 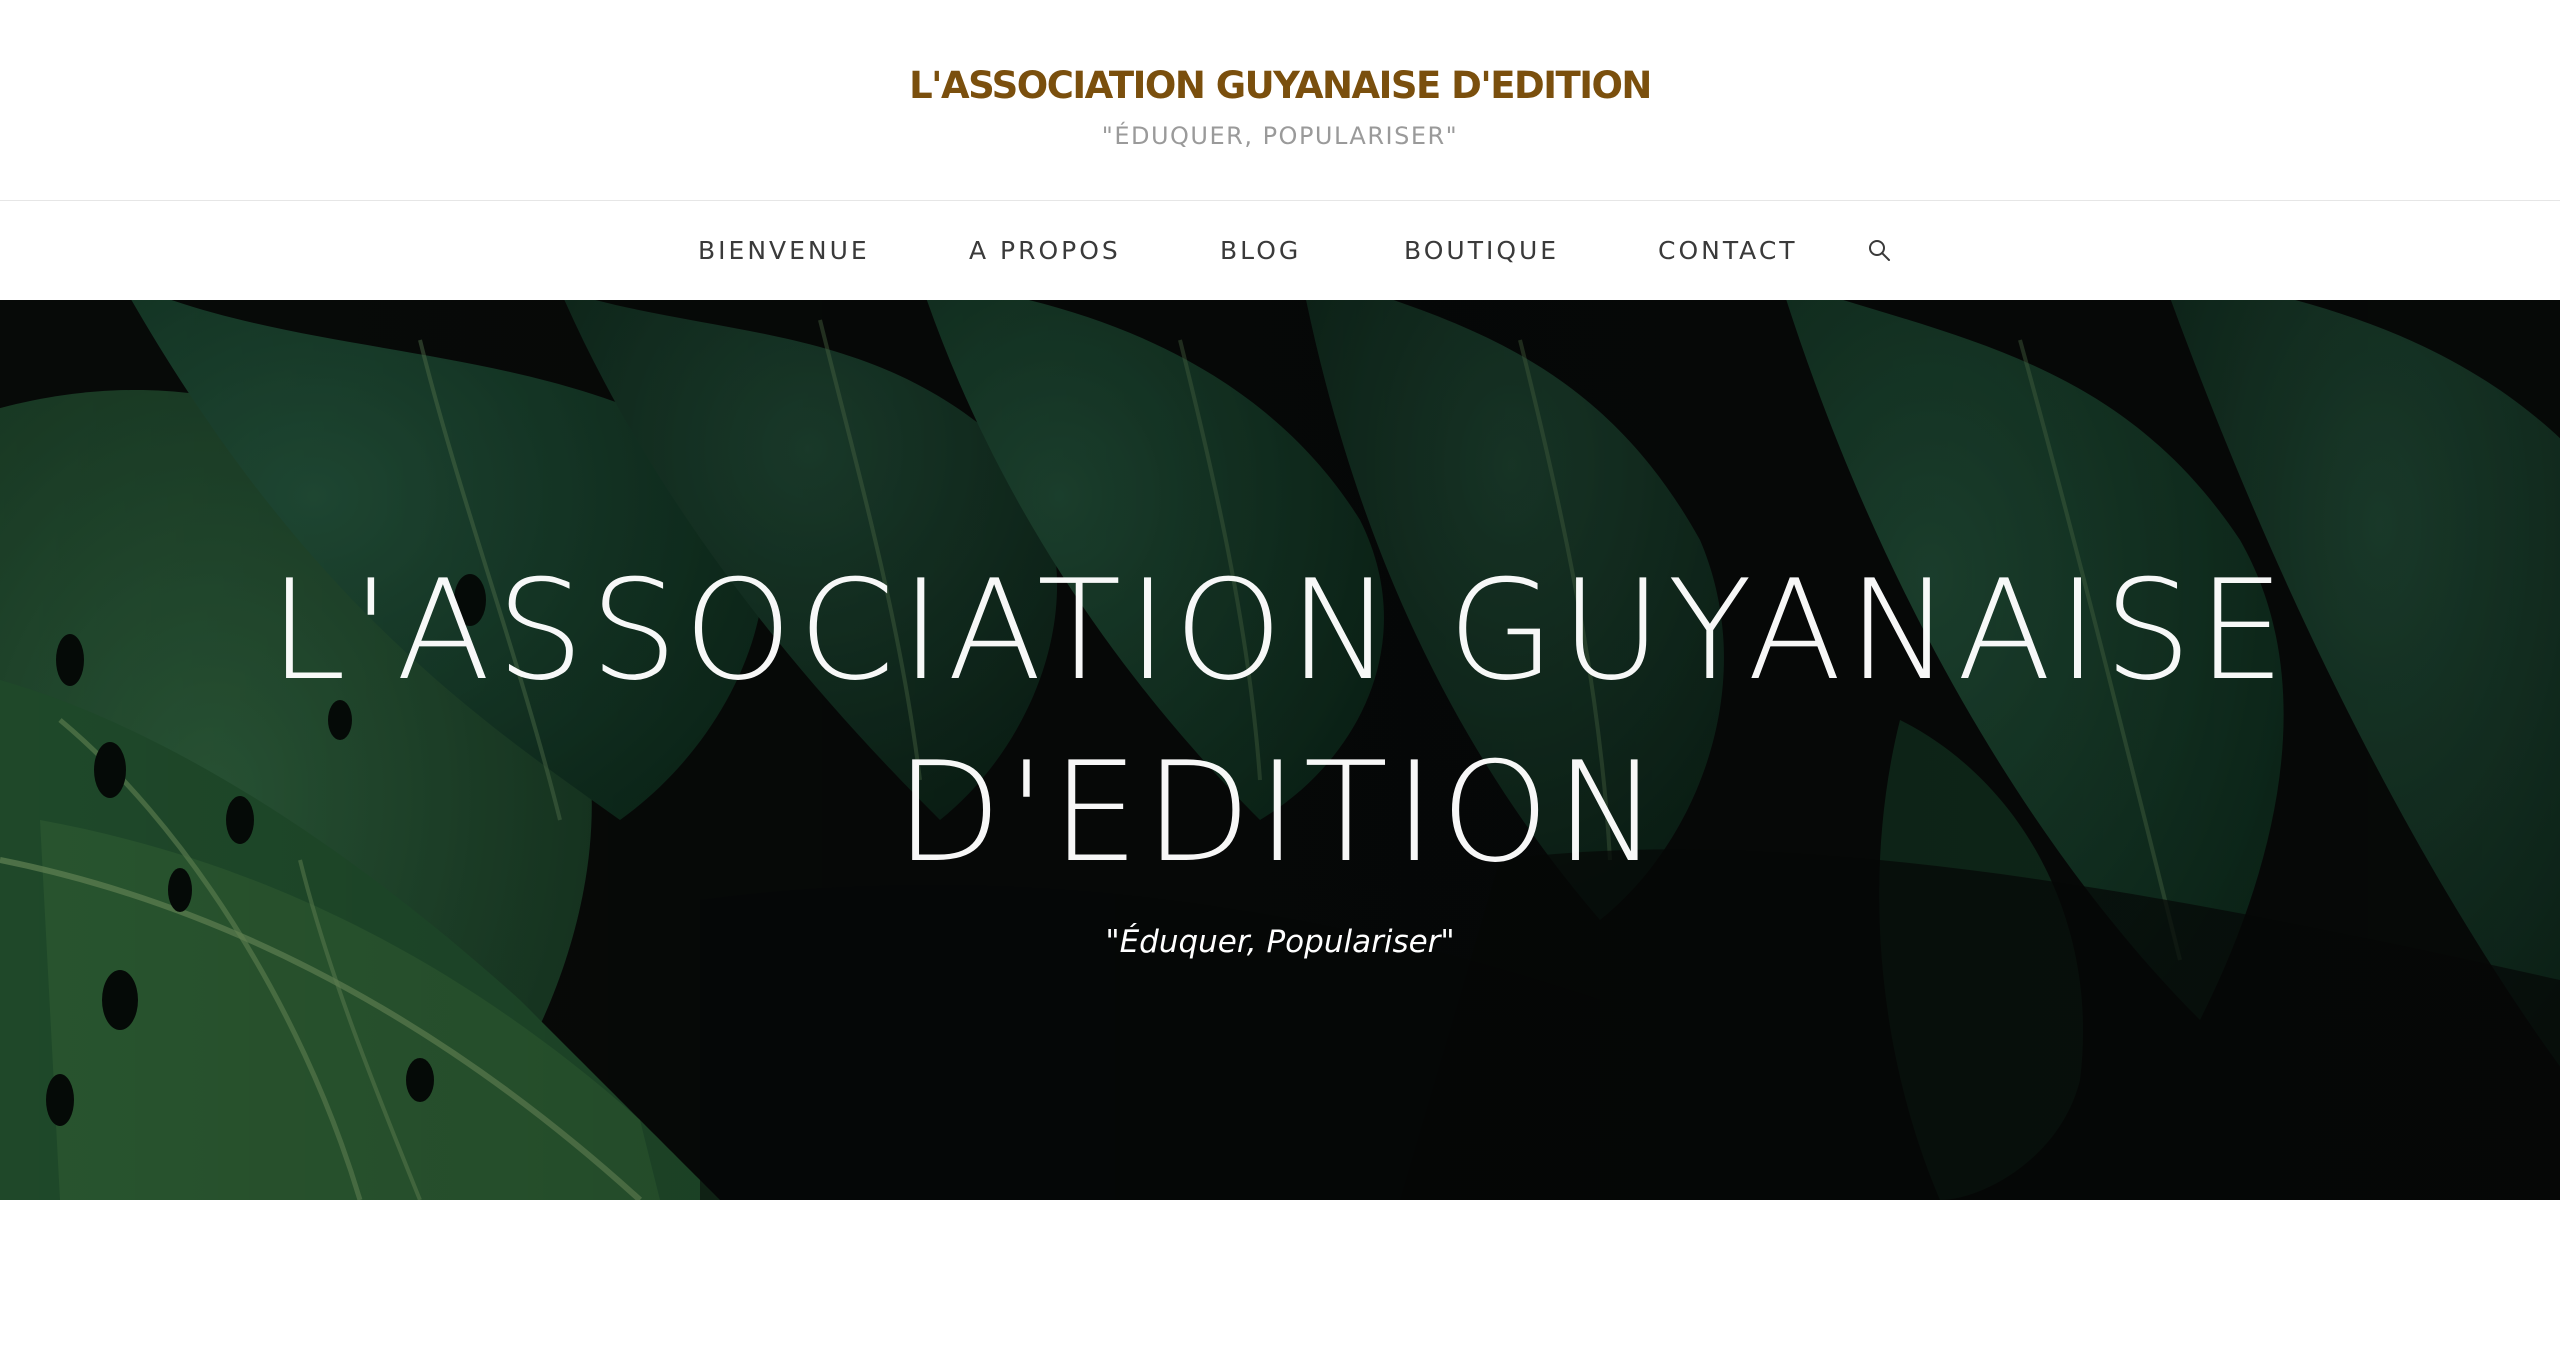 What do you see at coordinates (1481, 251) in the screenshot?
I see `nav-item-boutique: BOUTIQUE` at bounding box center [1481, 251].